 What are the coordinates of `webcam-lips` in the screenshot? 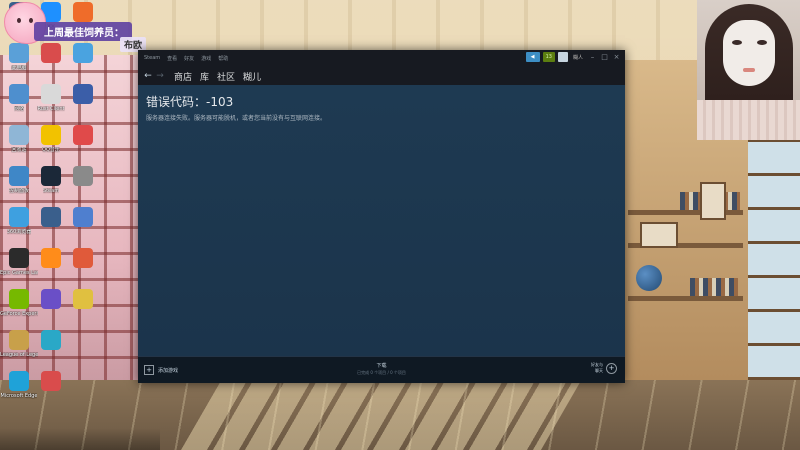 It's located at (749, 70).